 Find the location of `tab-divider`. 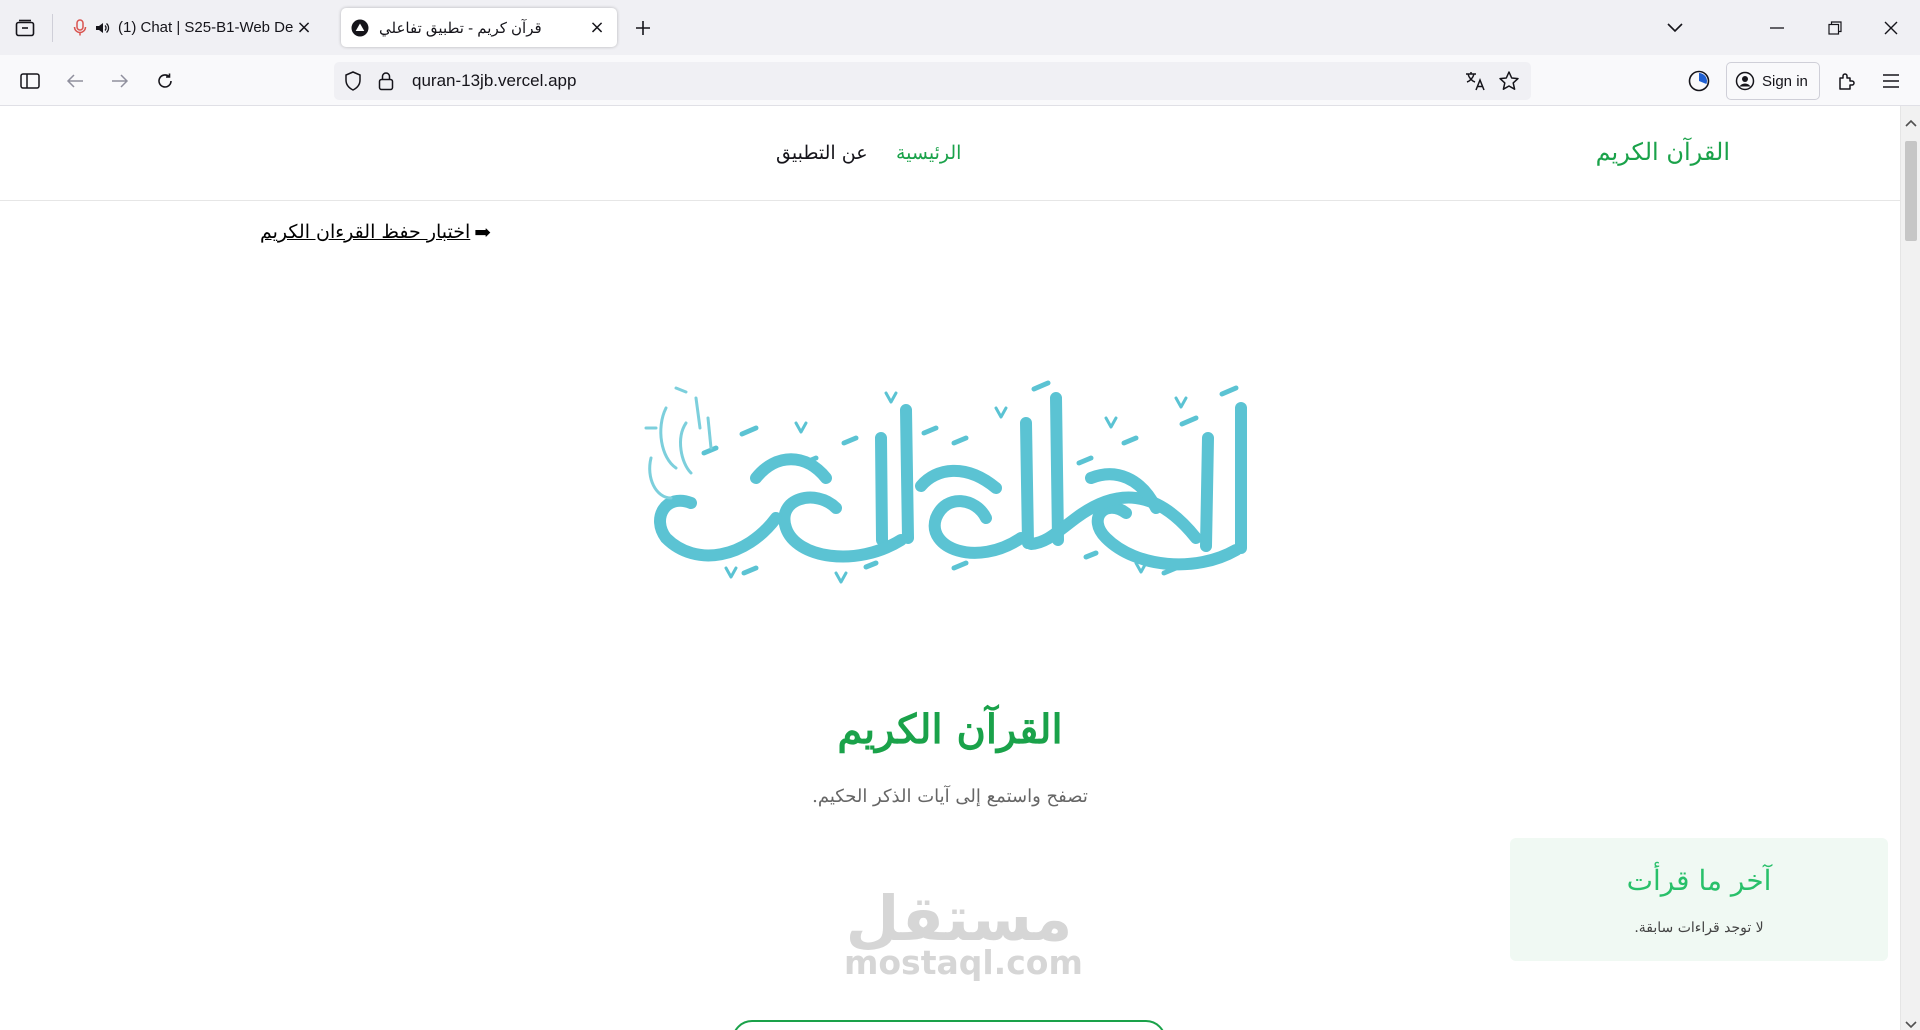

tab-divider is located at coordinates (52, 28).